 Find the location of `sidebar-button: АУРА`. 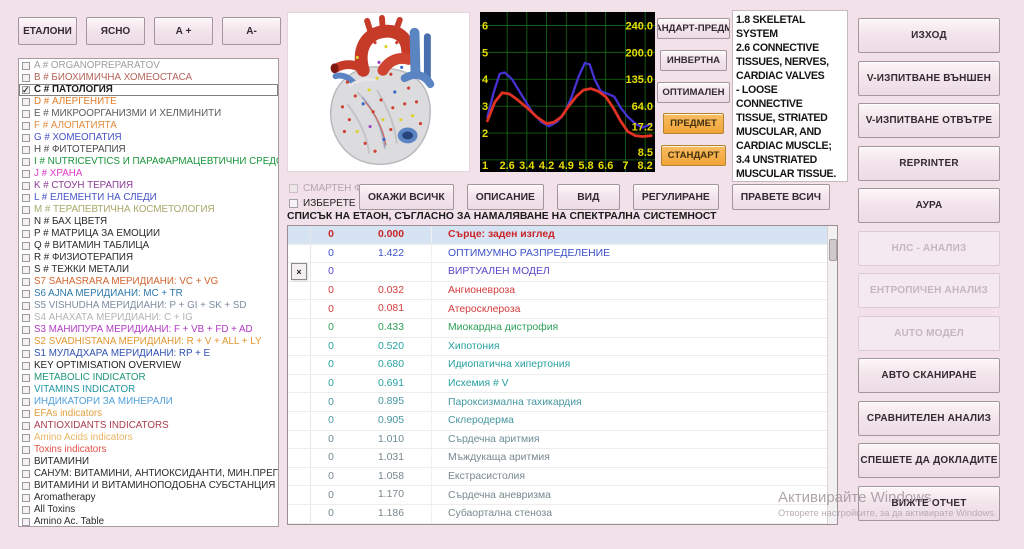

sidebar-button: АУРА is located at coordinates (929, 205).